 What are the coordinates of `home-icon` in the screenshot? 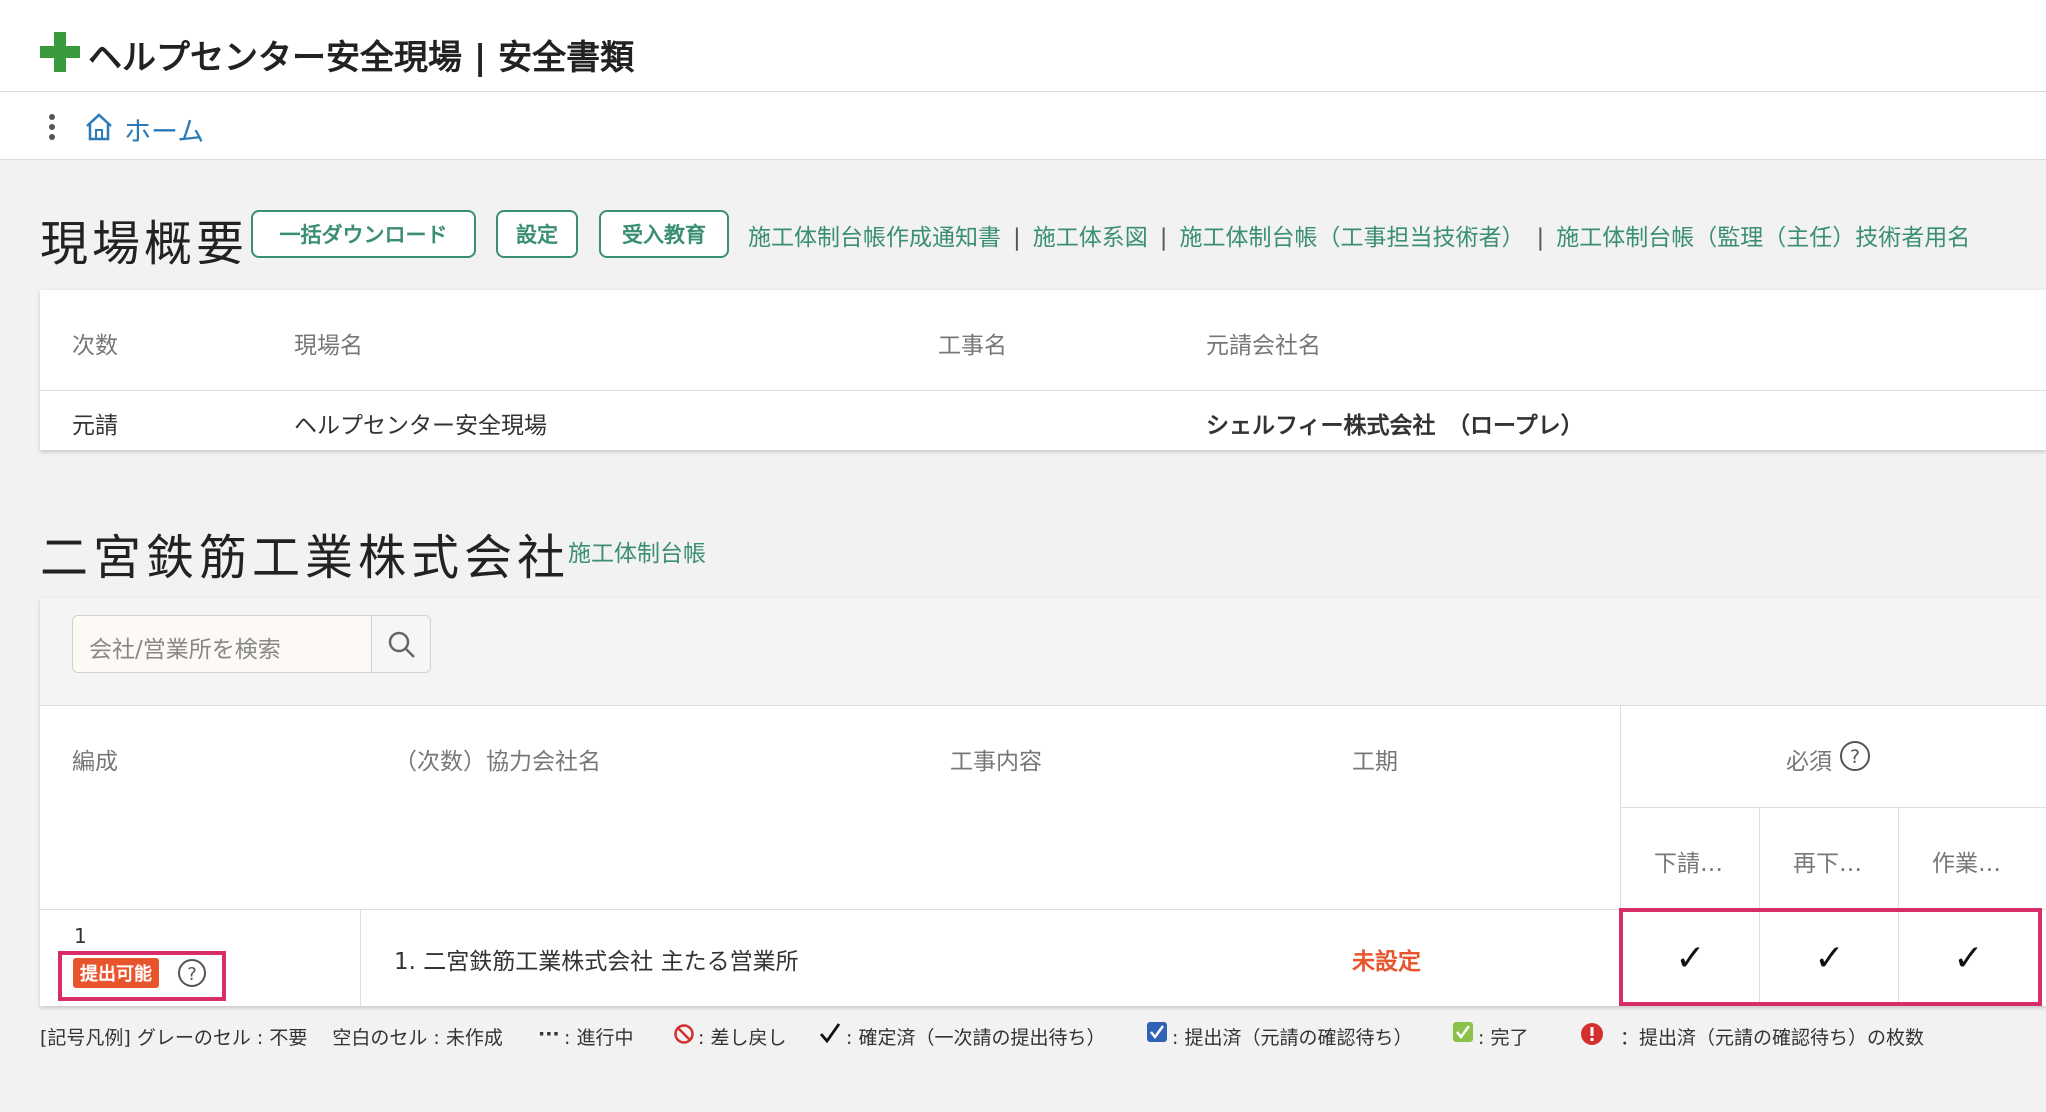 It's located at (99, 127).